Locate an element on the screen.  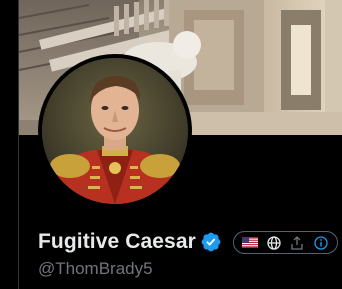
display-name: Fugitive Caesar is located at coordinates (117, 241).